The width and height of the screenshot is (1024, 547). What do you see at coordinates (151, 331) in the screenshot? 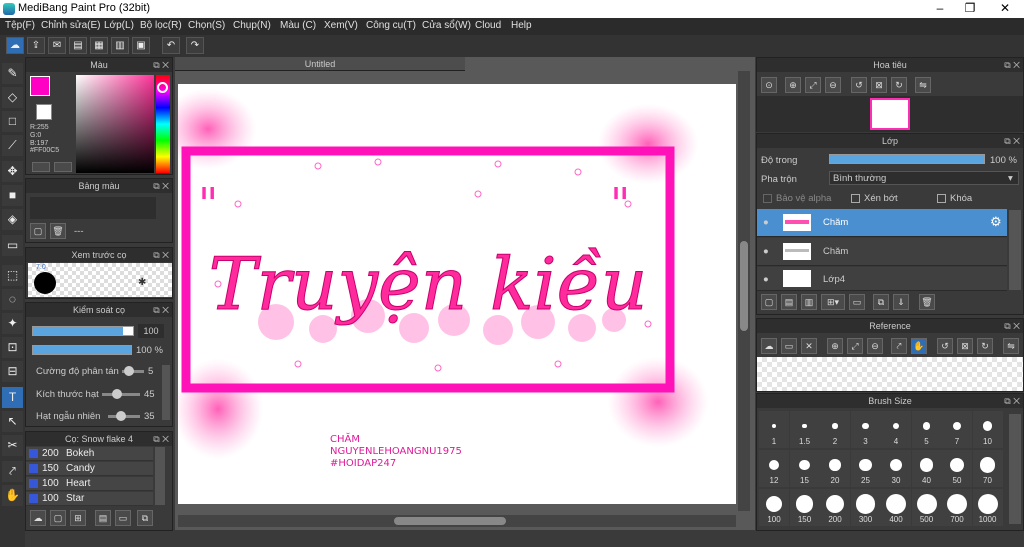
I see `brush-size-value: 100` at bounding box center [151, 331].